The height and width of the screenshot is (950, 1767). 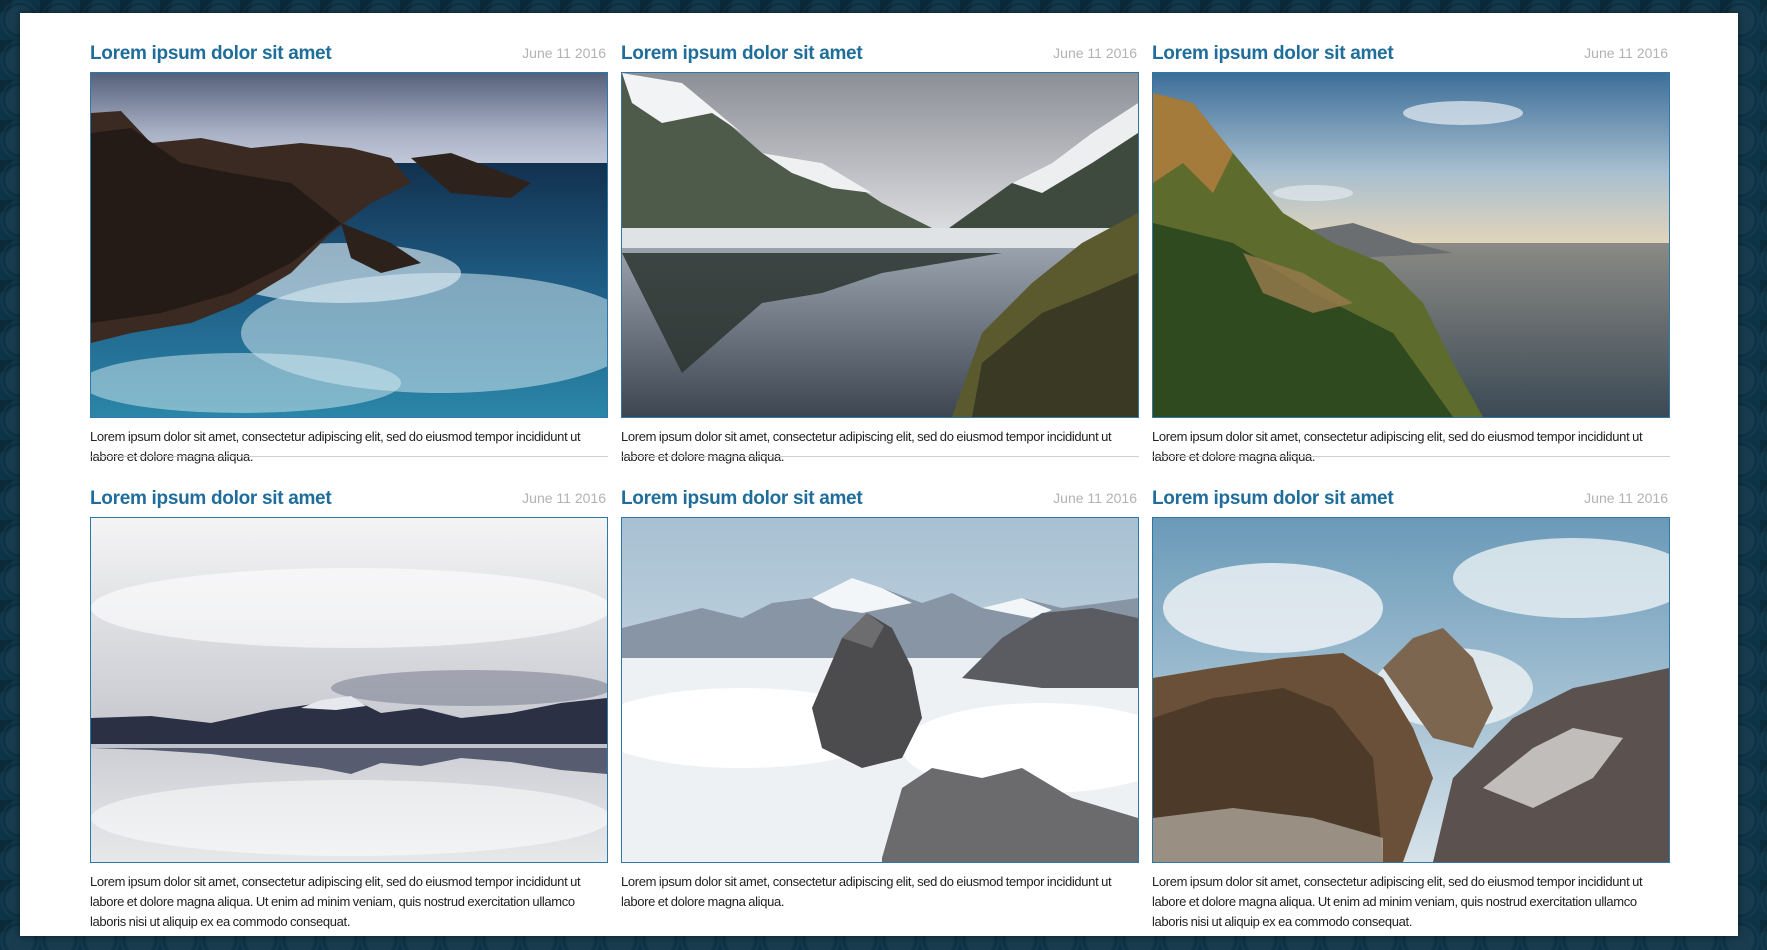 I want to click on rocky-coast-waves-image, so click(x=349, y=245).